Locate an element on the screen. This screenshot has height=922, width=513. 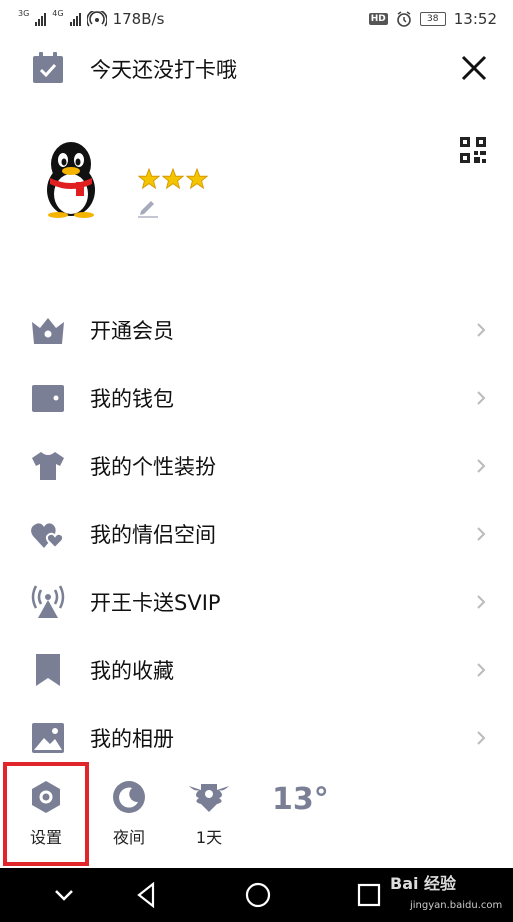
watermark-brand: Bai 经验 is located at coordinates (423, 883).